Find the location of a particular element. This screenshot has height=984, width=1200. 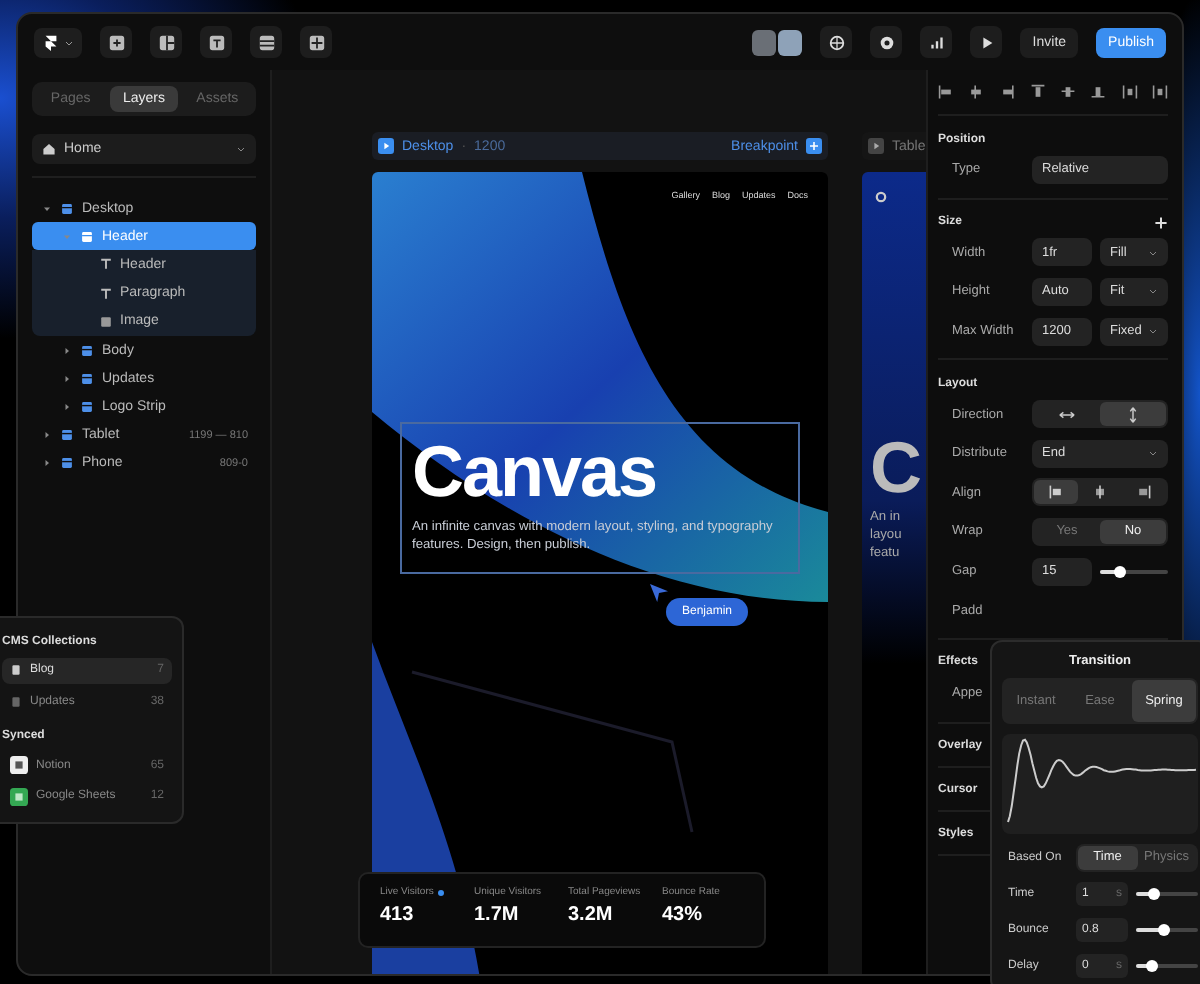

components-icon is located at coordinates (316, 42).